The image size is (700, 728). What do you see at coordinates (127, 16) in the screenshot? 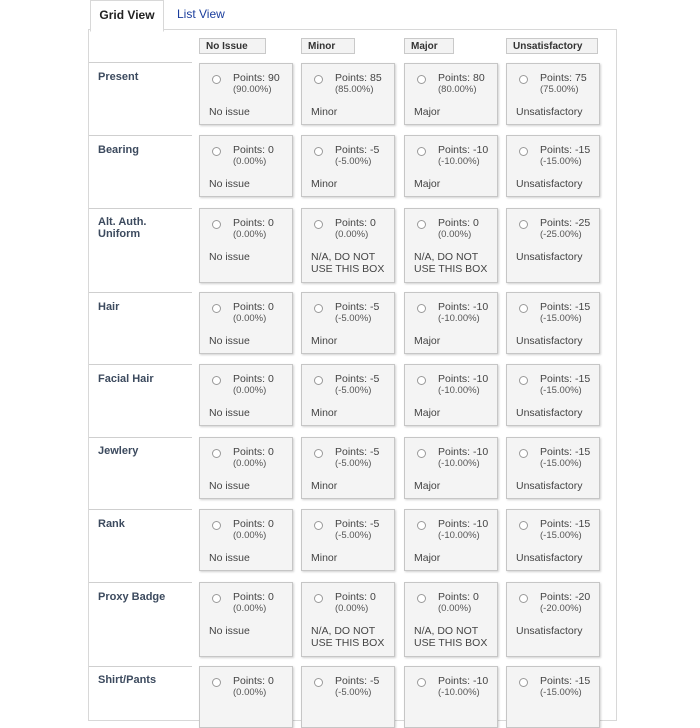
I see `tab-grid-view: Grid View` at bounding box center [127, 16].